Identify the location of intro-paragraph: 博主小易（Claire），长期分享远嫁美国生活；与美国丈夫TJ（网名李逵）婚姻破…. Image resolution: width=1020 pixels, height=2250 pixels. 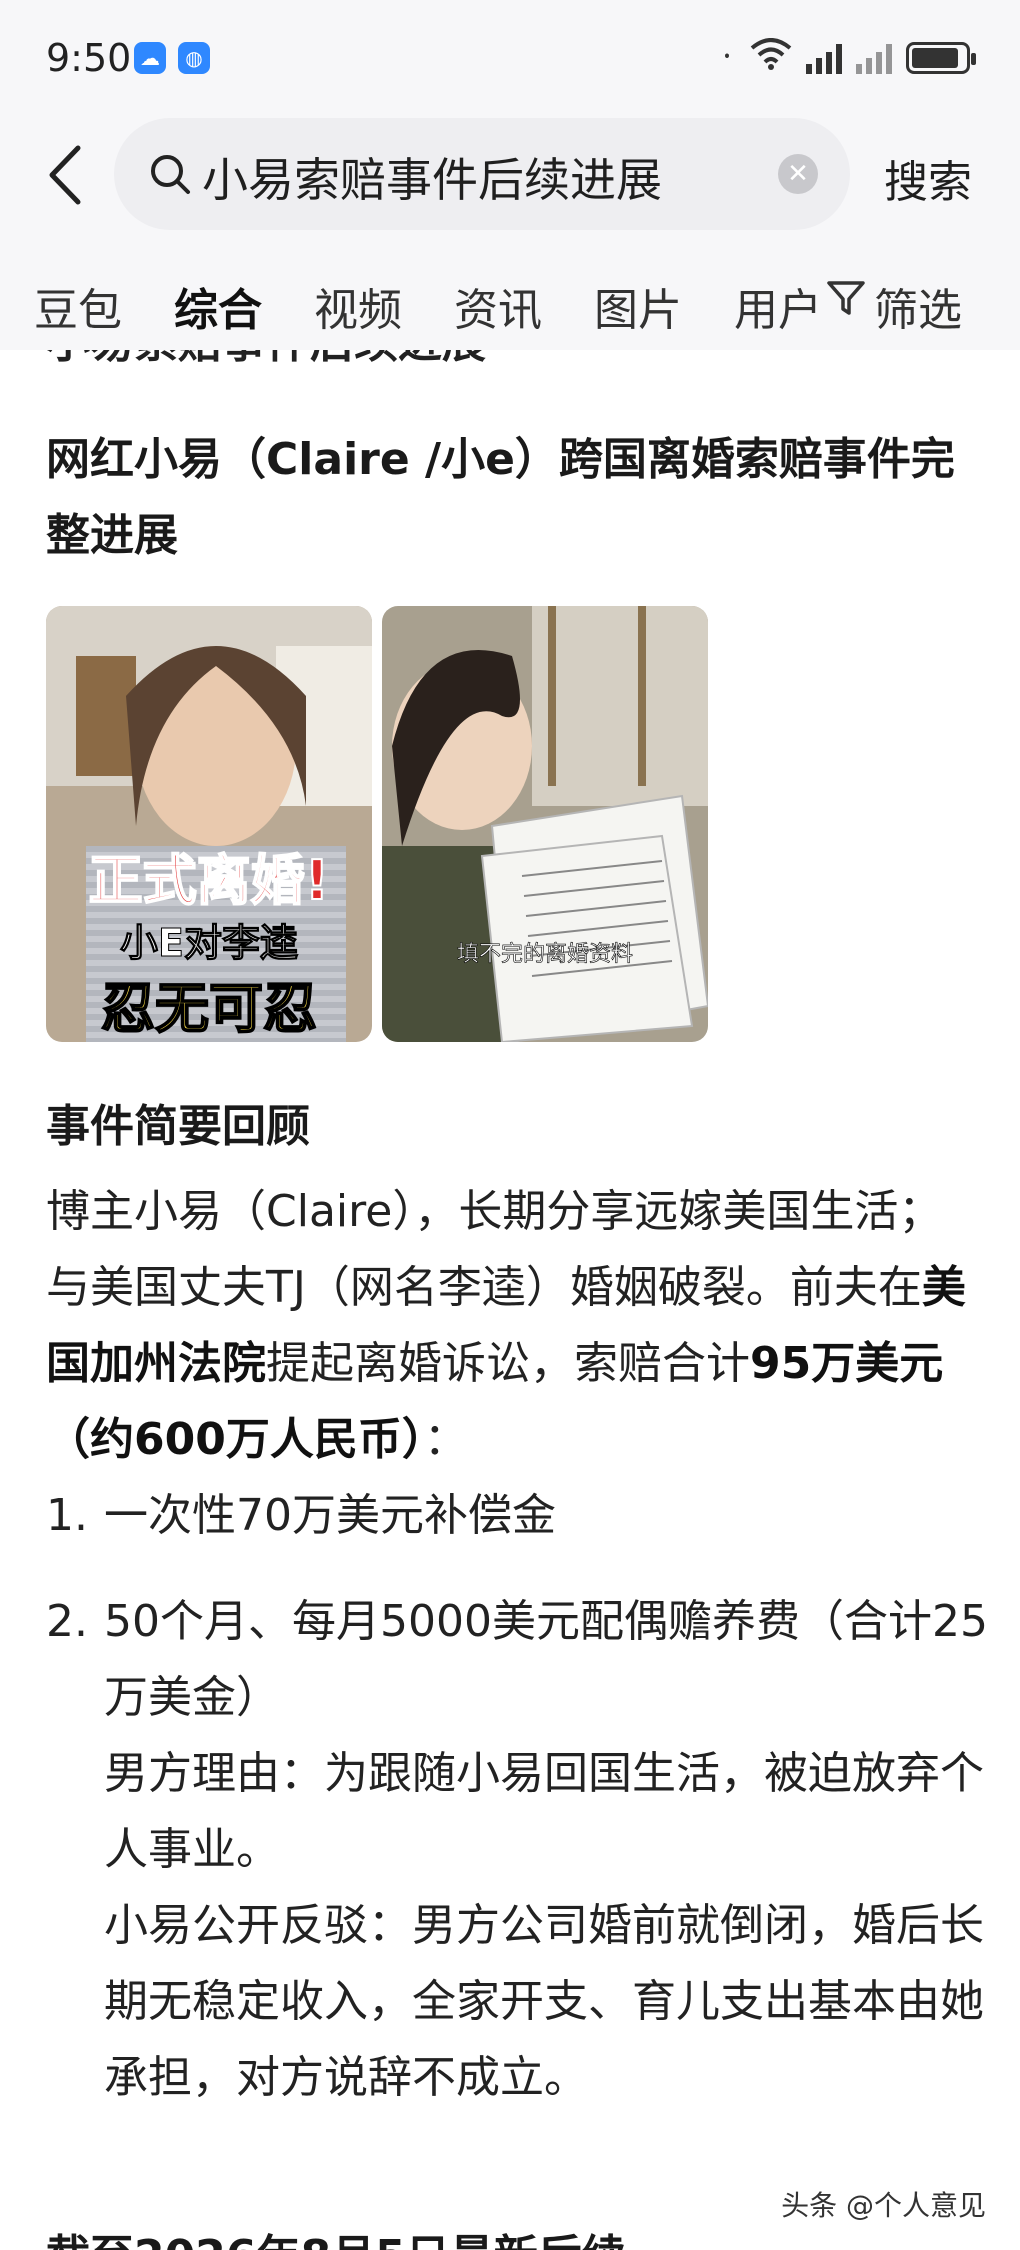
(511, 1326).